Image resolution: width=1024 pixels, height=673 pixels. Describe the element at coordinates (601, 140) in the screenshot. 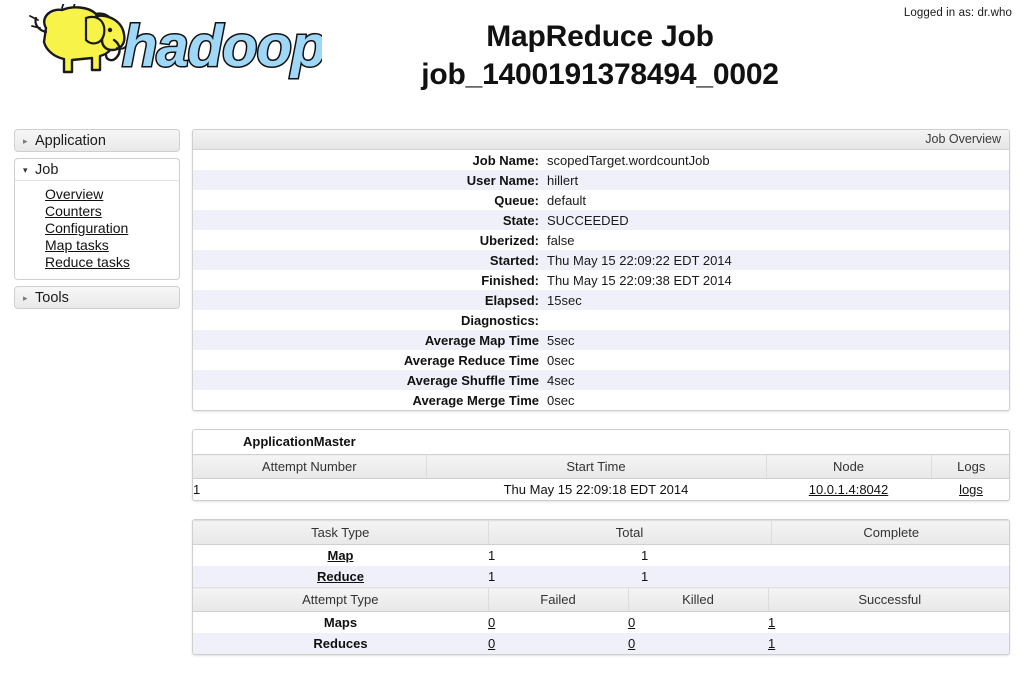

I see `job-overview-title: Job Overview` at that location.